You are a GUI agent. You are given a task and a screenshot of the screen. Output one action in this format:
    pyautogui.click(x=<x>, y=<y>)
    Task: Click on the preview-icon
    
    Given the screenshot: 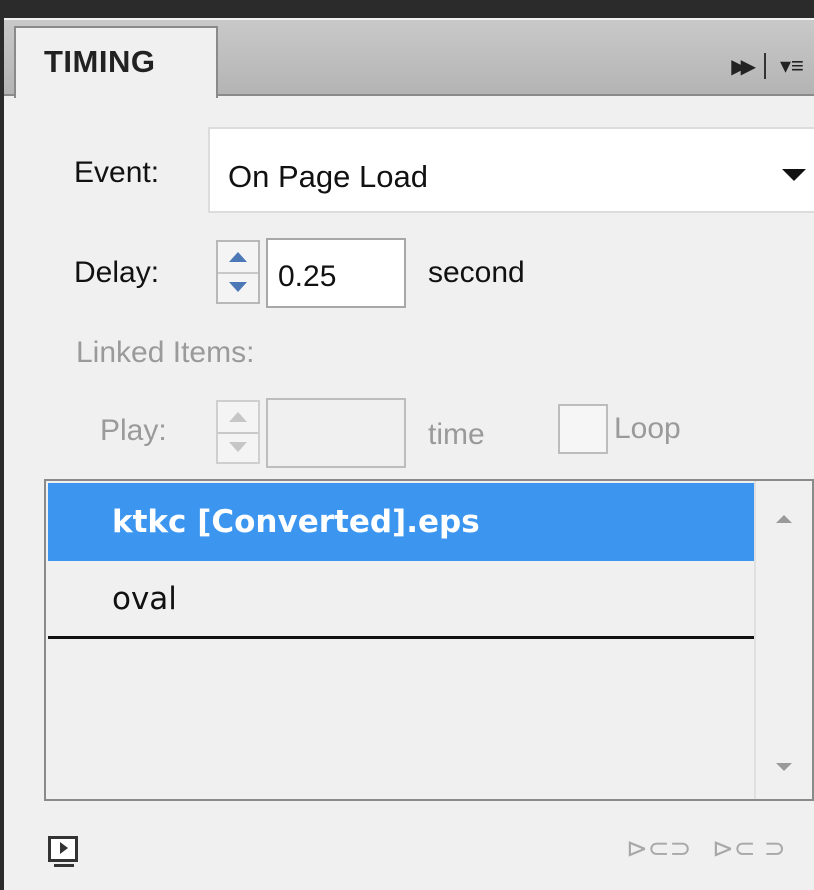 What is the action you would take?
    pyautogui.click(x=63, y=849)
    